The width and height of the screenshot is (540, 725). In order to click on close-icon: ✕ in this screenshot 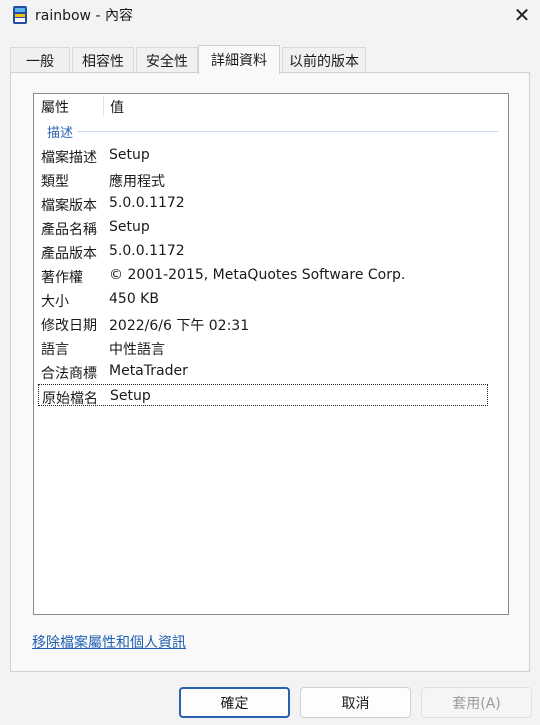, I will do `click(522, 15)`.